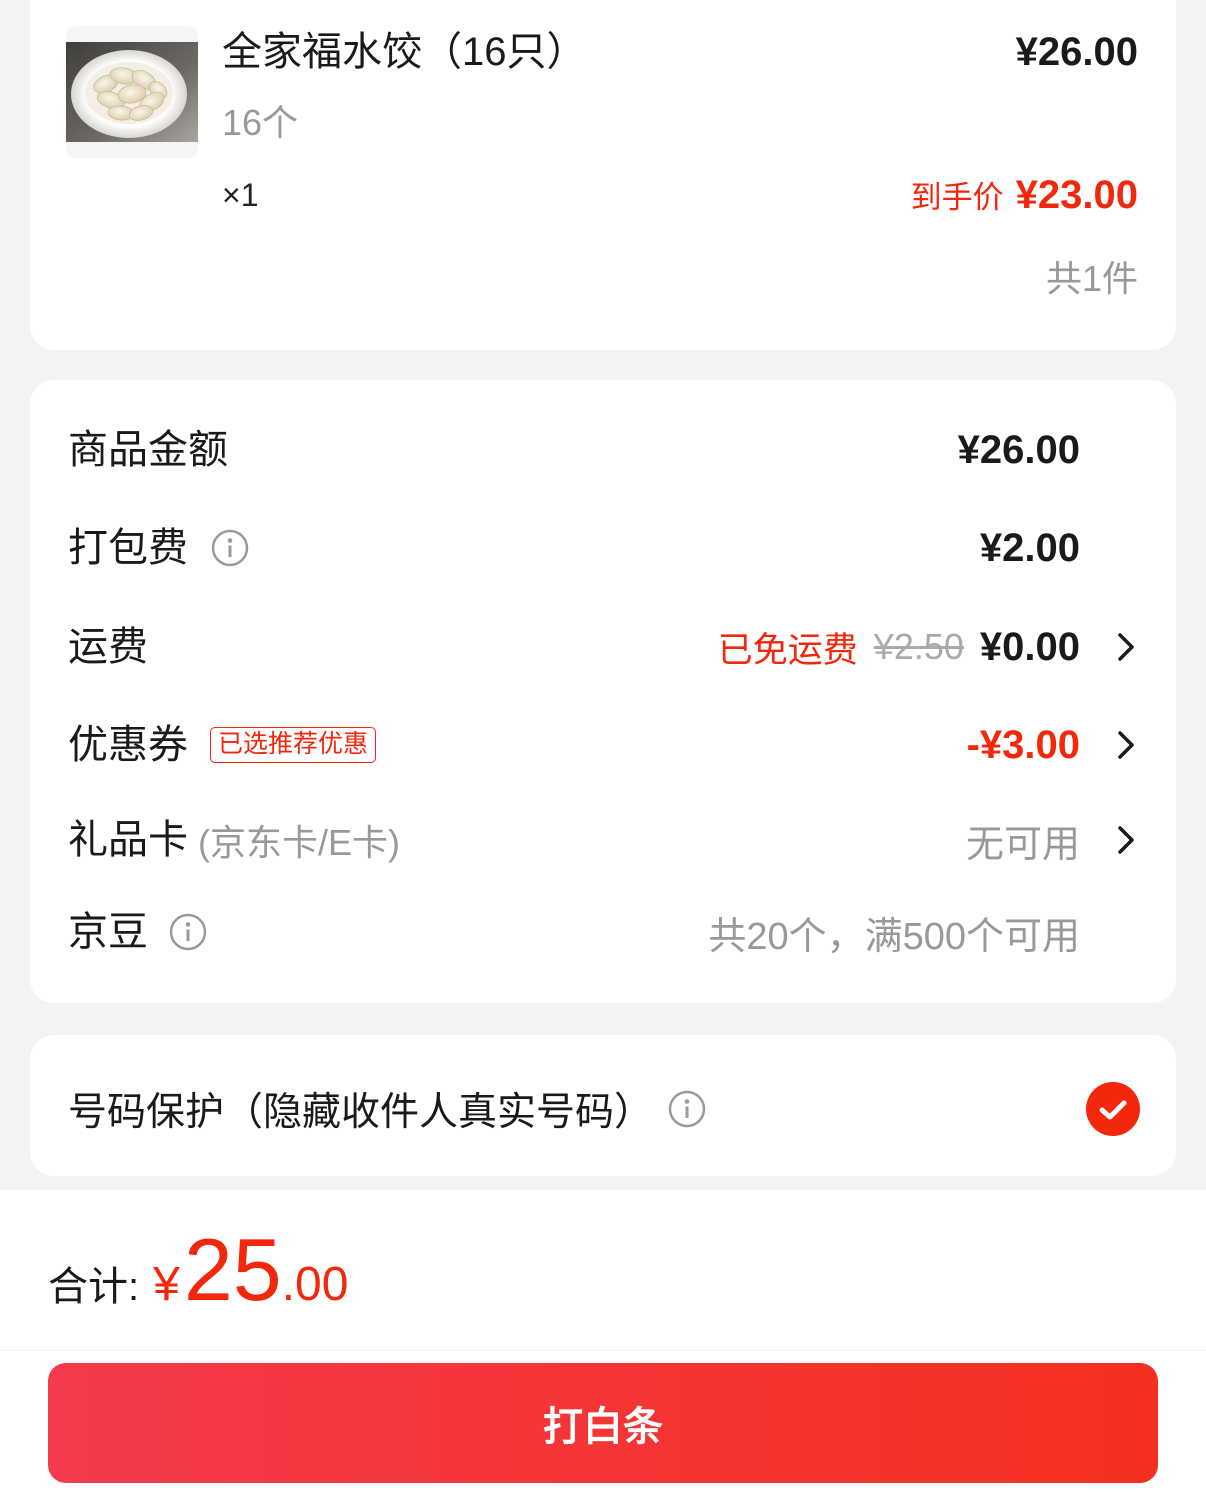 Image resolution: width=1206 pixels, height=1503 pixels. Describe the element at coordinates (1022, 844) in the screenshot. I see `gift-card-value: 无可用` at that location.